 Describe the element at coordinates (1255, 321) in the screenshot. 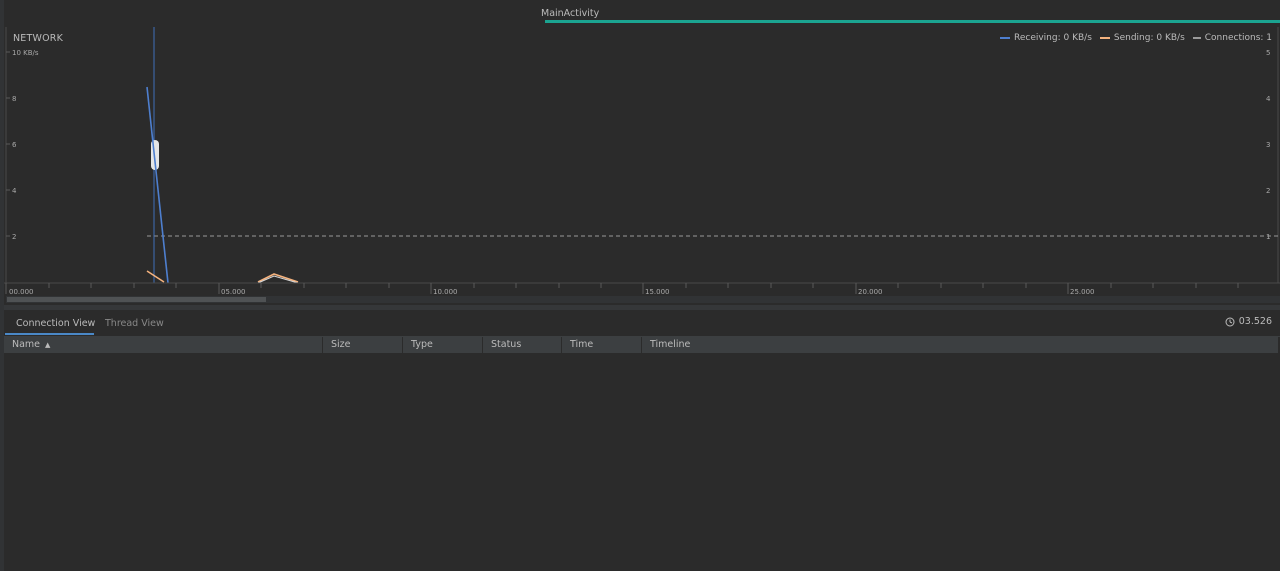

I see `selection-time-value: 03.526` at that location.